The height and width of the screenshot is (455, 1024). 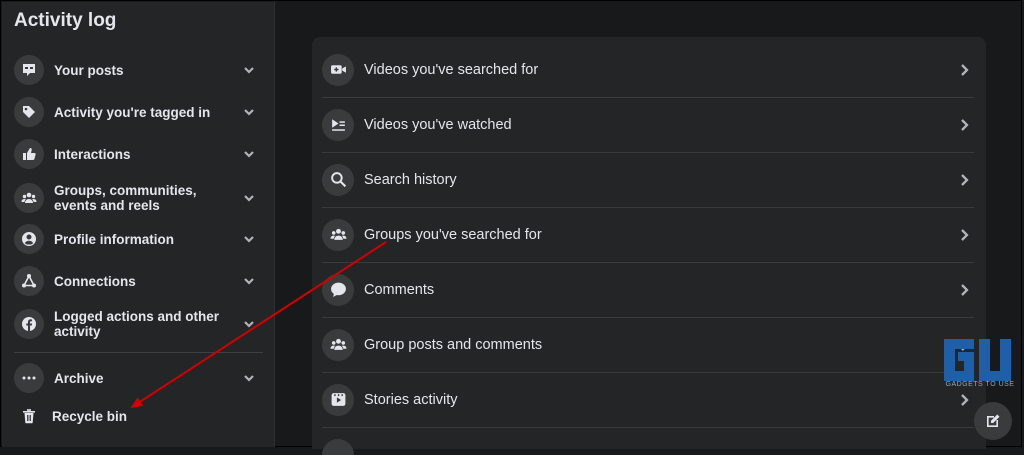 I want to click on row-videos-watched: Videos you've watched, so click(x=648, y=125).